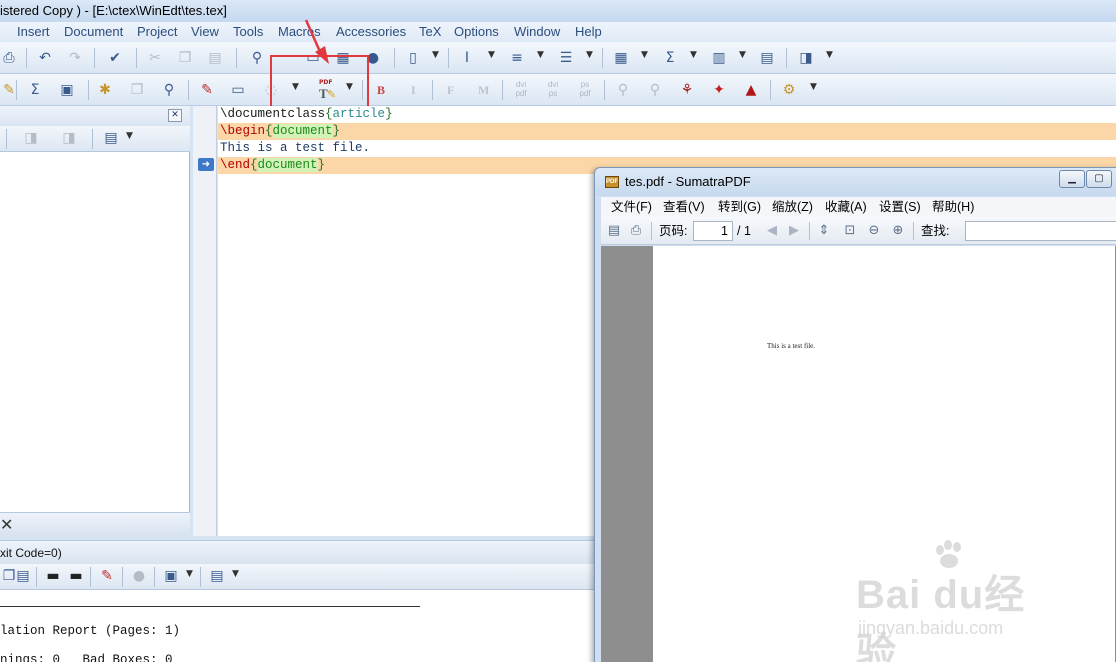 Image resolution: width=1116 pixels, height=662 pixels. What do you see at coordinates (1099, 179) in the screenshot?
I see `maximize-button: ▢` at bounding box center [1099, 179].